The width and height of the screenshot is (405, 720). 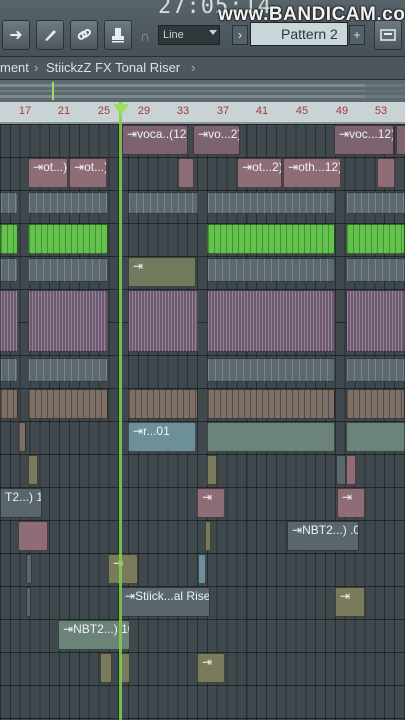 What do you see at coordinates (357, 35) in the screenshot?
I see `add-pattern-button: +` at bounding box center [357, 35].